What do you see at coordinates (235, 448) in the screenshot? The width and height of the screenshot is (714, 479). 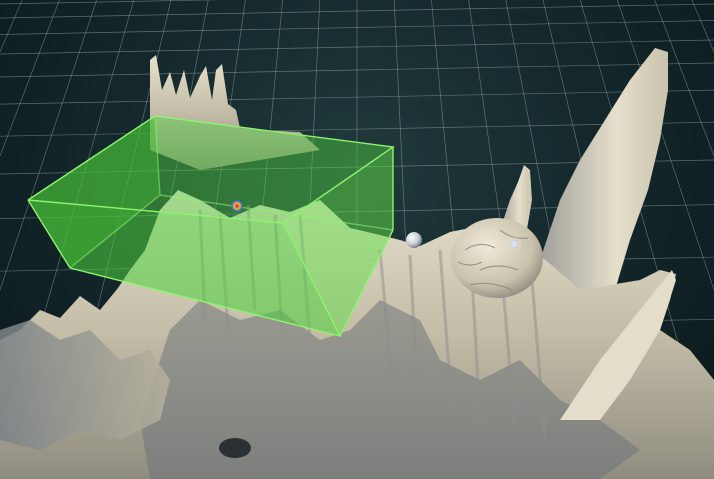 I see `terrain-pit` at bounding box center [235, 448].